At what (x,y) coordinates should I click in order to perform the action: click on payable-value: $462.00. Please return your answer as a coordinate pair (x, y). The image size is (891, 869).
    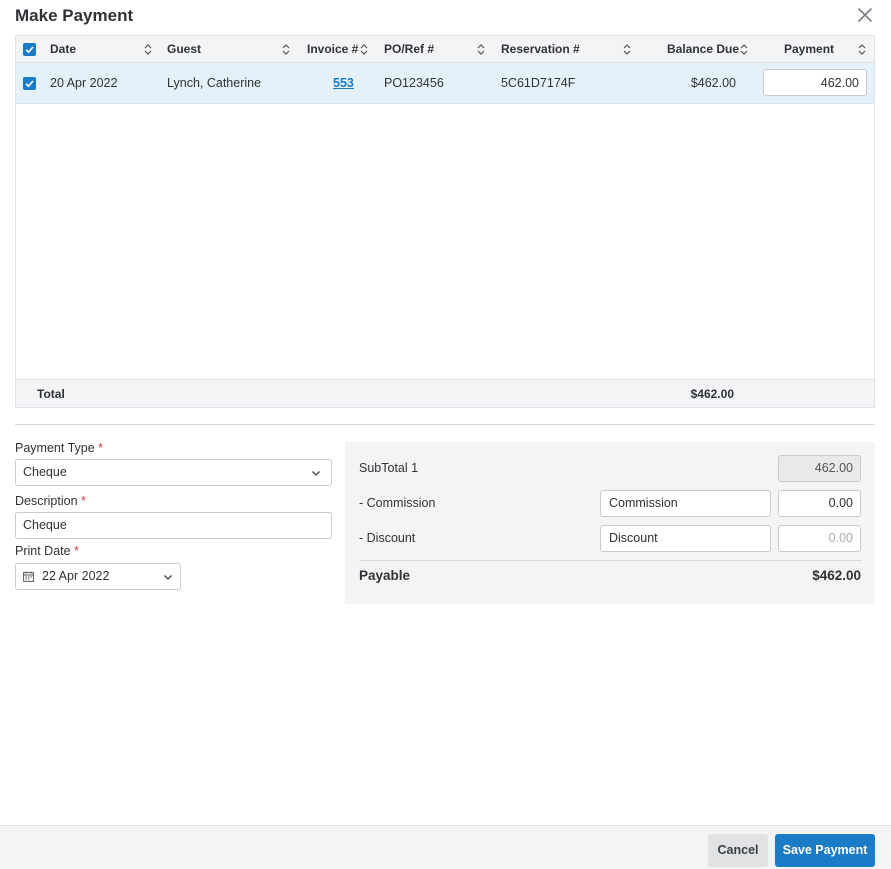
    Looking at the image, I should click on (836, 575).